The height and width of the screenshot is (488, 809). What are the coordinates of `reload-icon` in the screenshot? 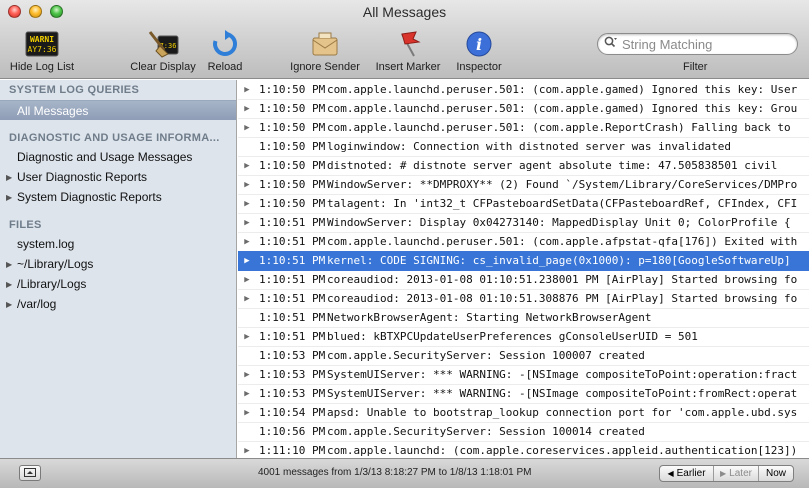 It's located at (225, 44).